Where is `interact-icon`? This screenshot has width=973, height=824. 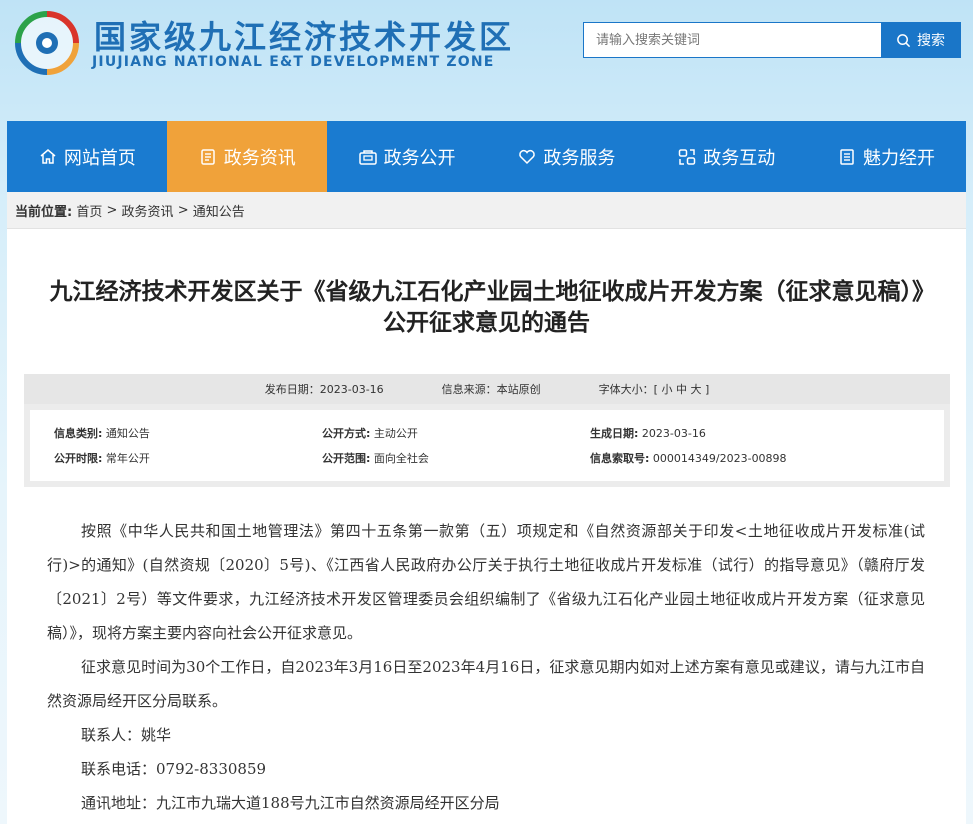
interact-icon is located at coordinates (687, 156).